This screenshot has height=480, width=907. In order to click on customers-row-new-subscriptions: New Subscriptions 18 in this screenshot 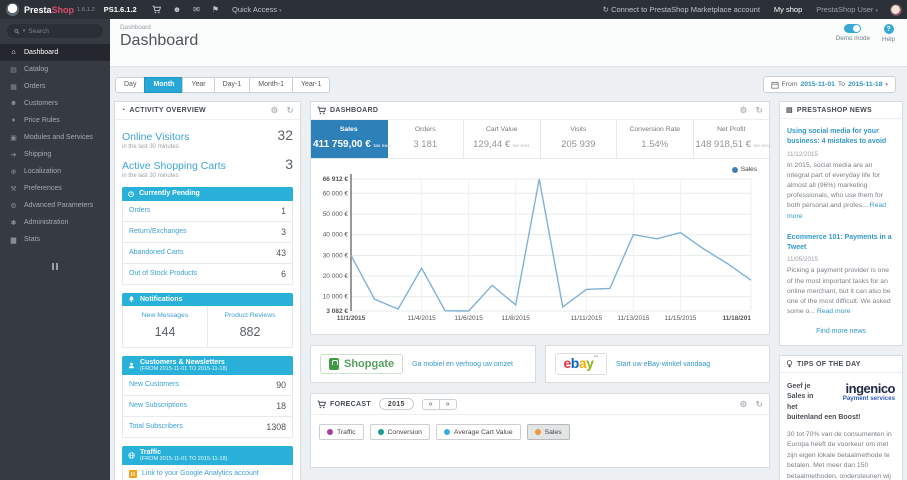, I will do `click(207, 406)`.